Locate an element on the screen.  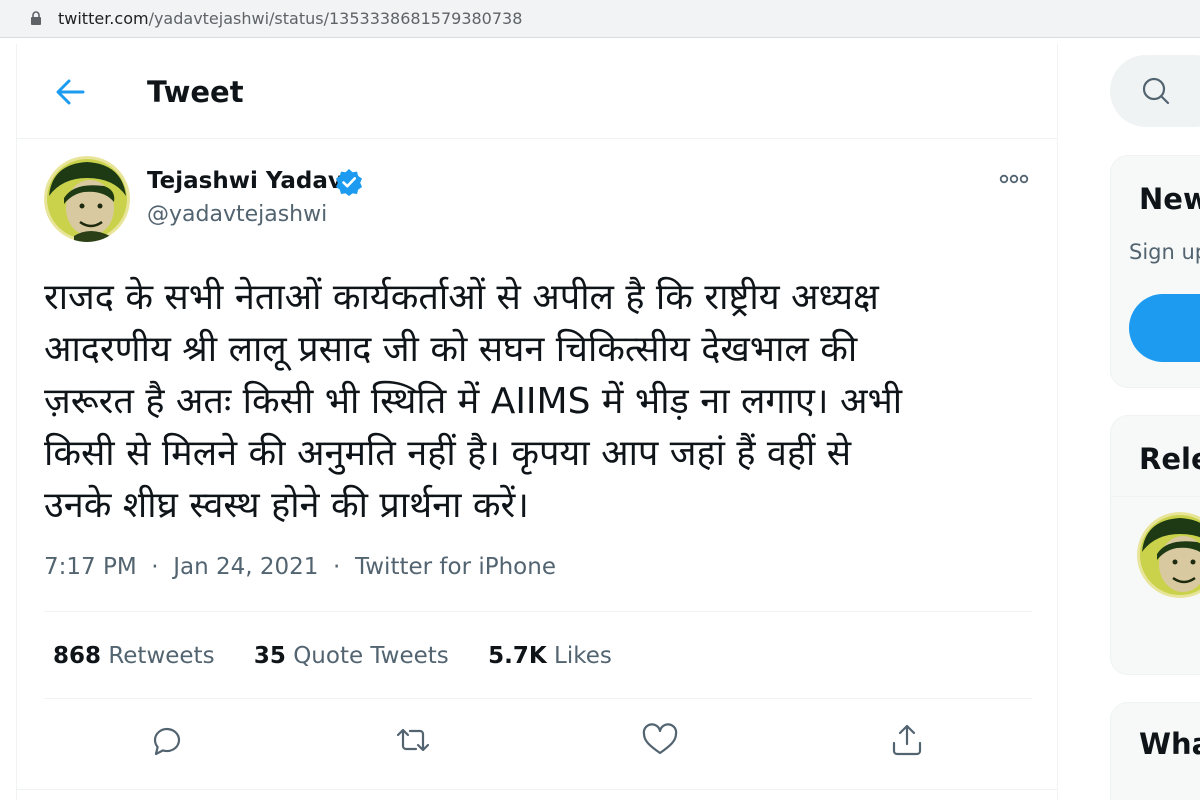
back-button is located at coordinates (71, 92).